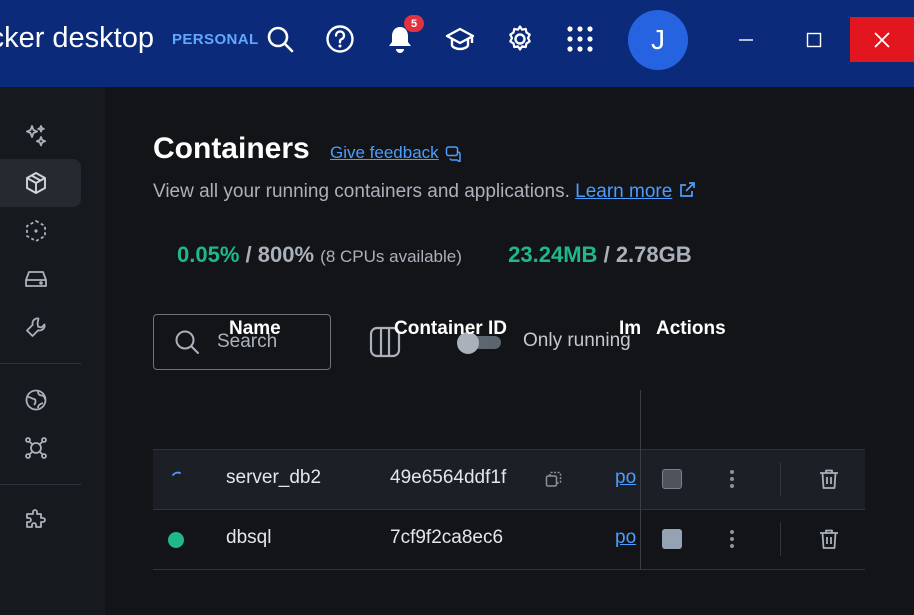 The width and height of the screenshot is (914, 615). I want to click on app-brand-text: docker desktop, so click(77, 38).